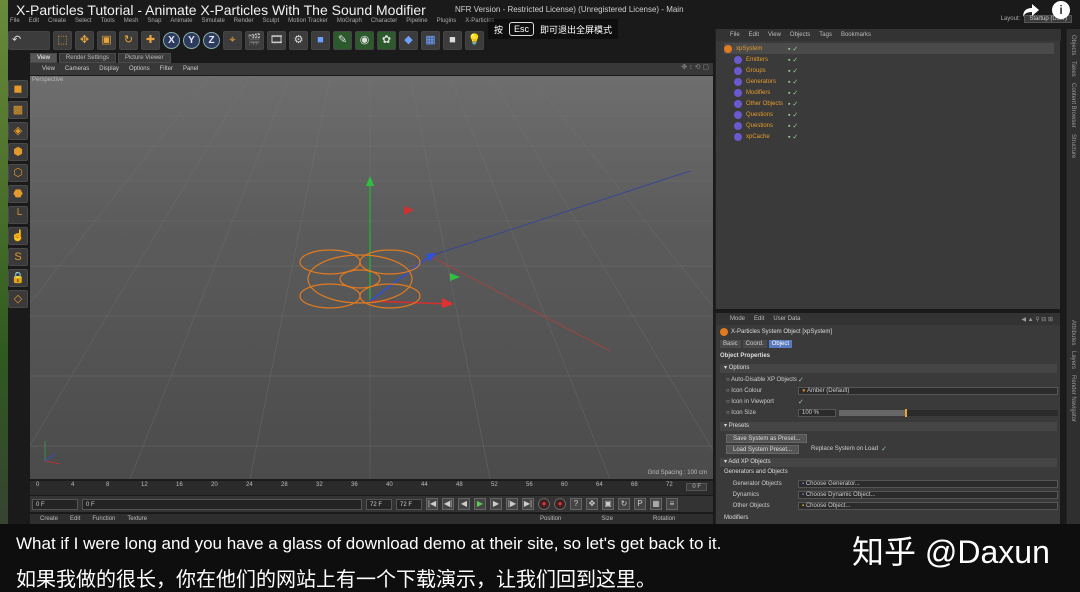 Image resolution: width=1080 pixels, height=592 pixels. I want to click on previous-frame-icon: ◀, so click(464, 504).